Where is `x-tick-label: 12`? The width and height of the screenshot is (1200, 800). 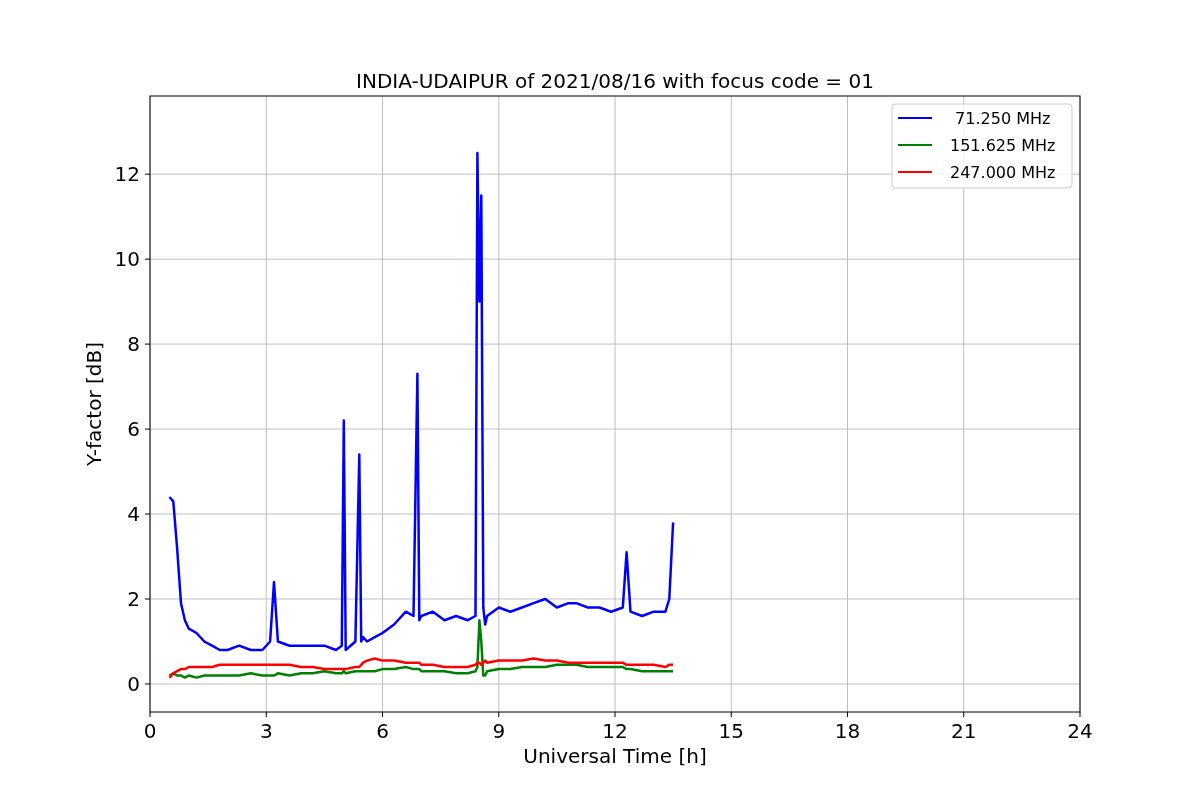
x-tick-label: 12 is located at coordinates (615, 731).